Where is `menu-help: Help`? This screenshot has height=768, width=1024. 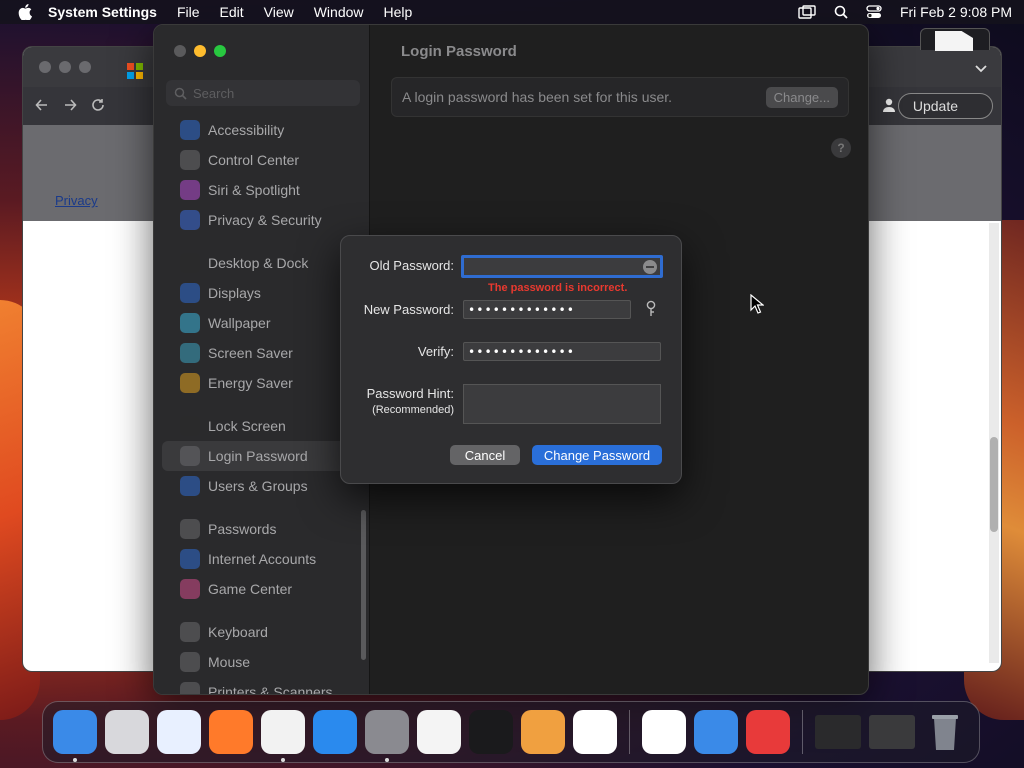
menu-help: Help is located at coordinates (398, 12).